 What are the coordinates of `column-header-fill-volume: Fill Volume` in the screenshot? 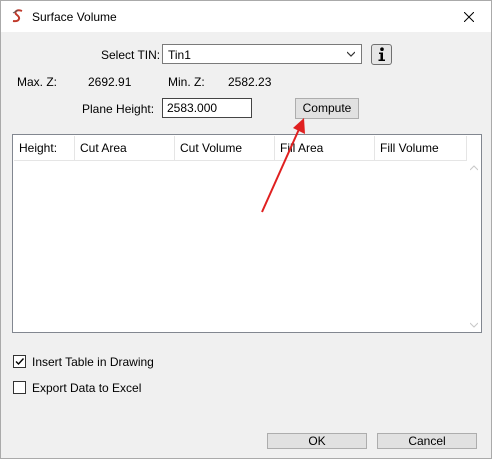 It's located at (421, 148).